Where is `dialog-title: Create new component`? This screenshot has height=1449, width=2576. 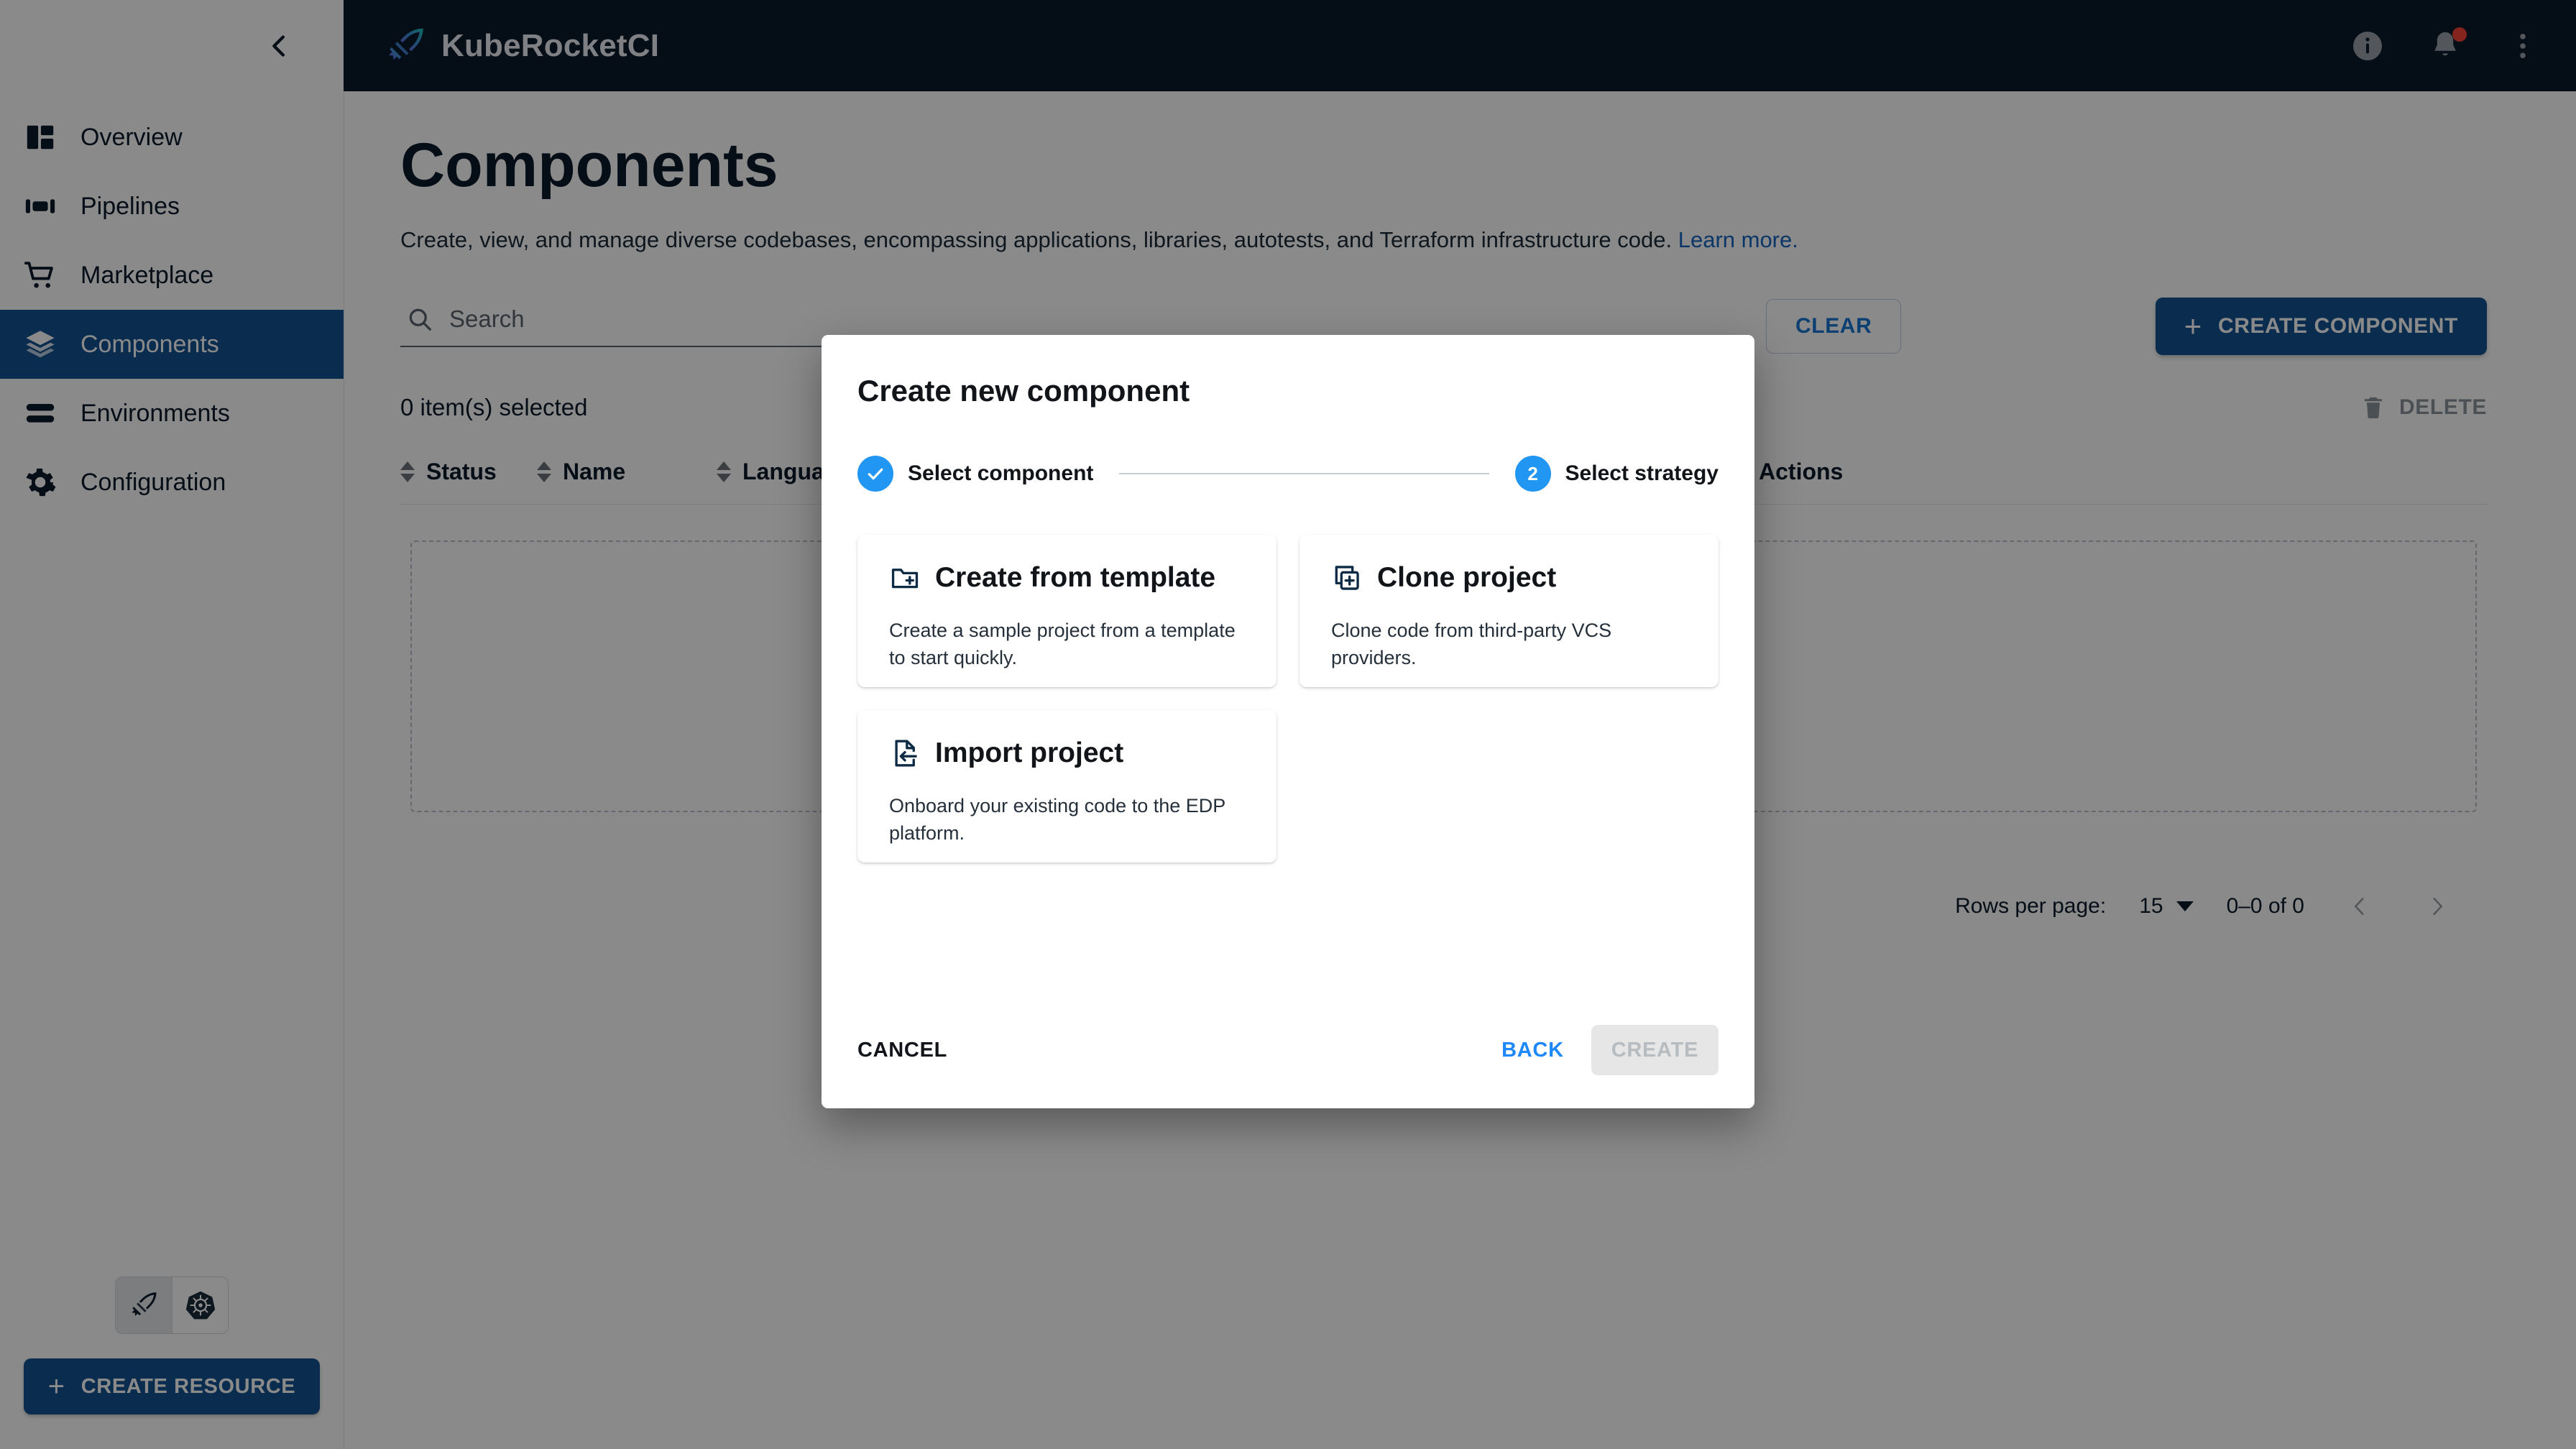
dialog-title: Create new component is located at coordinates (1023, 391).